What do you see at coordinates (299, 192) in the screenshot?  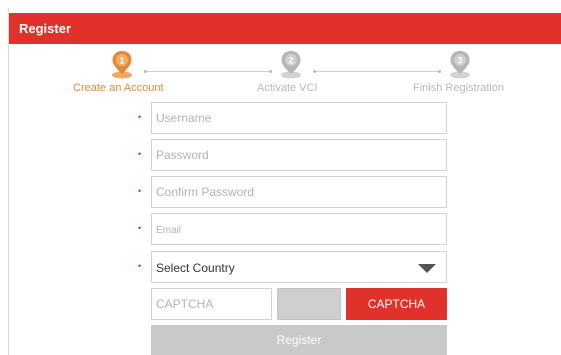 I see `confirm-password-input` at bounding box center [299, 192].